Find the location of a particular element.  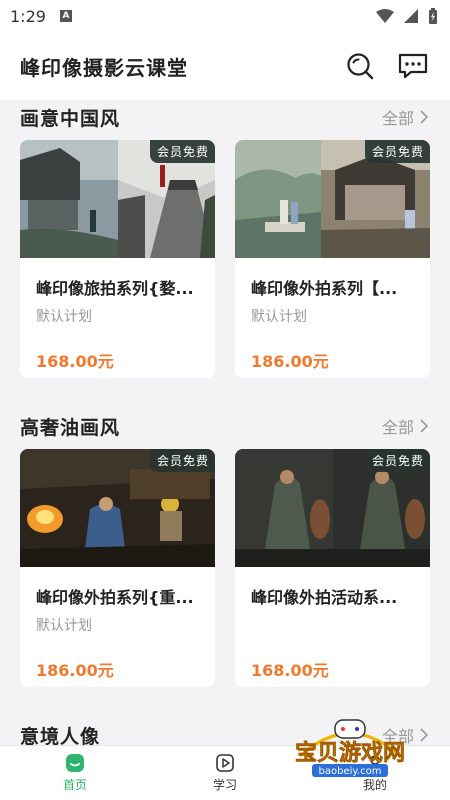

nav-profile: 我的 is located at coordinates (375, 773).